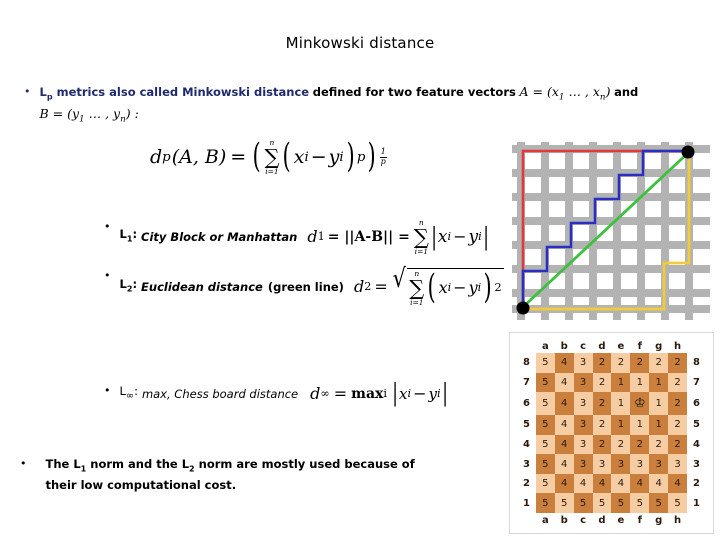 This screenshot has height=540, width=720. I want to click on chess-square-e3: 3, so click(621, 464).